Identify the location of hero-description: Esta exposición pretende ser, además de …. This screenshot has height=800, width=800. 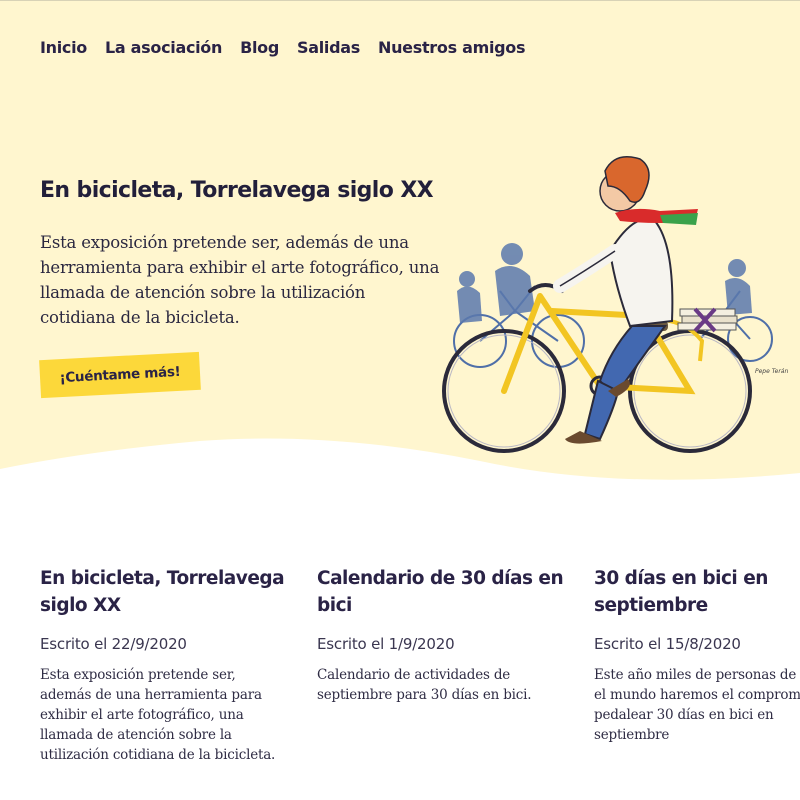
(240, 280).